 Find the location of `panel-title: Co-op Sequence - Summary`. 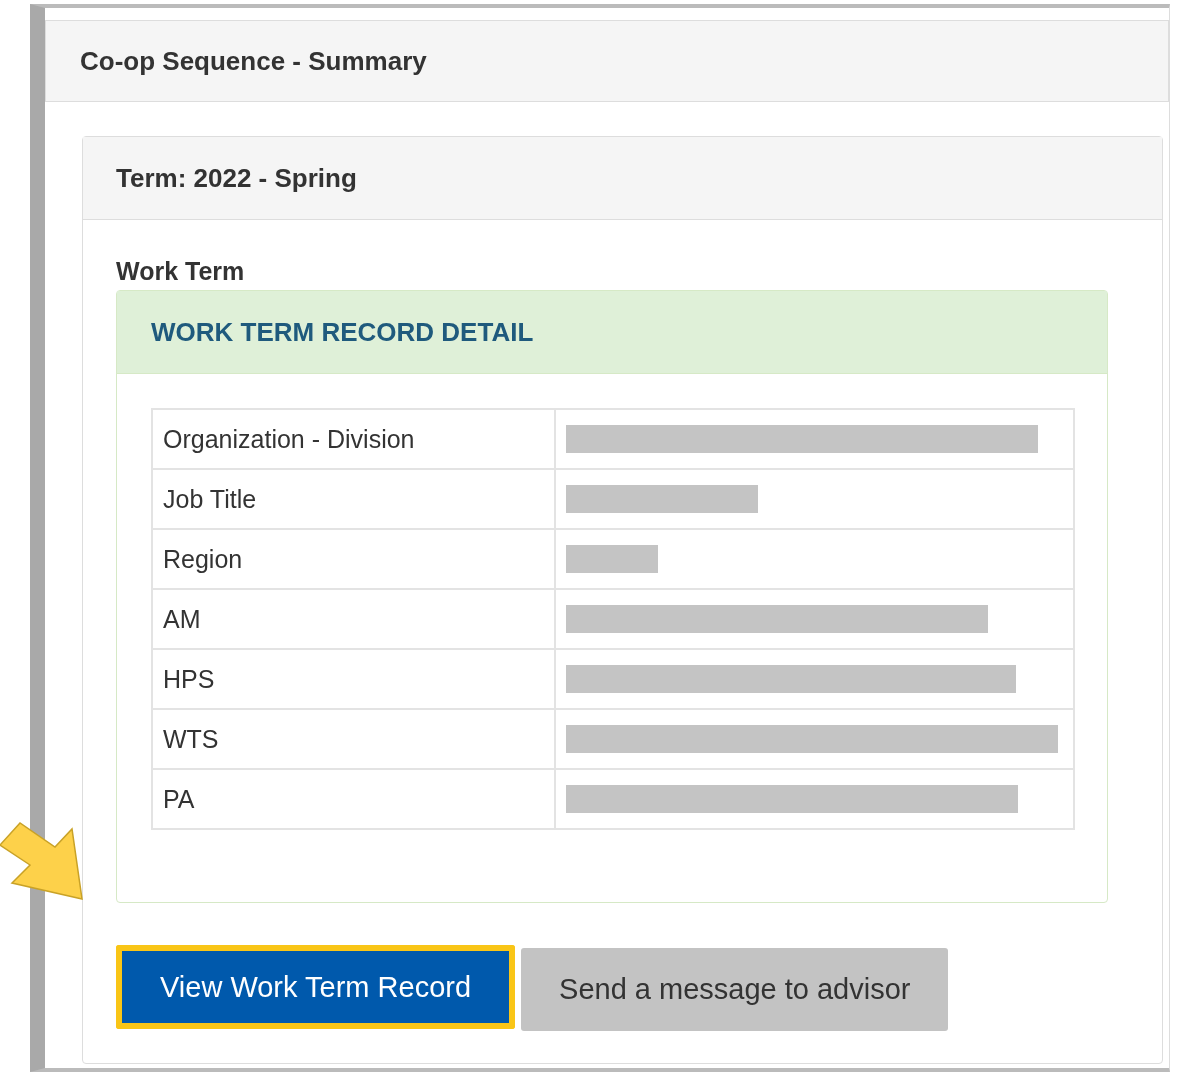

panel-title: Co-op Sequence - Summary is located at coordinates (253, 61).